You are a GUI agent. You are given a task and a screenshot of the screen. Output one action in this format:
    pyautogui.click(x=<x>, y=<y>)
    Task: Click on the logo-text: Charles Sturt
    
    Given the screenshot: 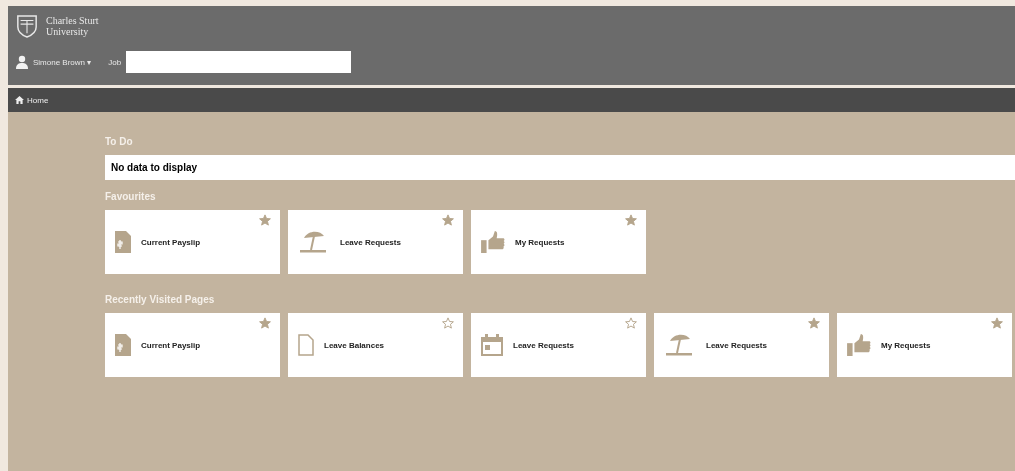 What is the action you would take?
    pyautogui.click(x=72, y=20)
    